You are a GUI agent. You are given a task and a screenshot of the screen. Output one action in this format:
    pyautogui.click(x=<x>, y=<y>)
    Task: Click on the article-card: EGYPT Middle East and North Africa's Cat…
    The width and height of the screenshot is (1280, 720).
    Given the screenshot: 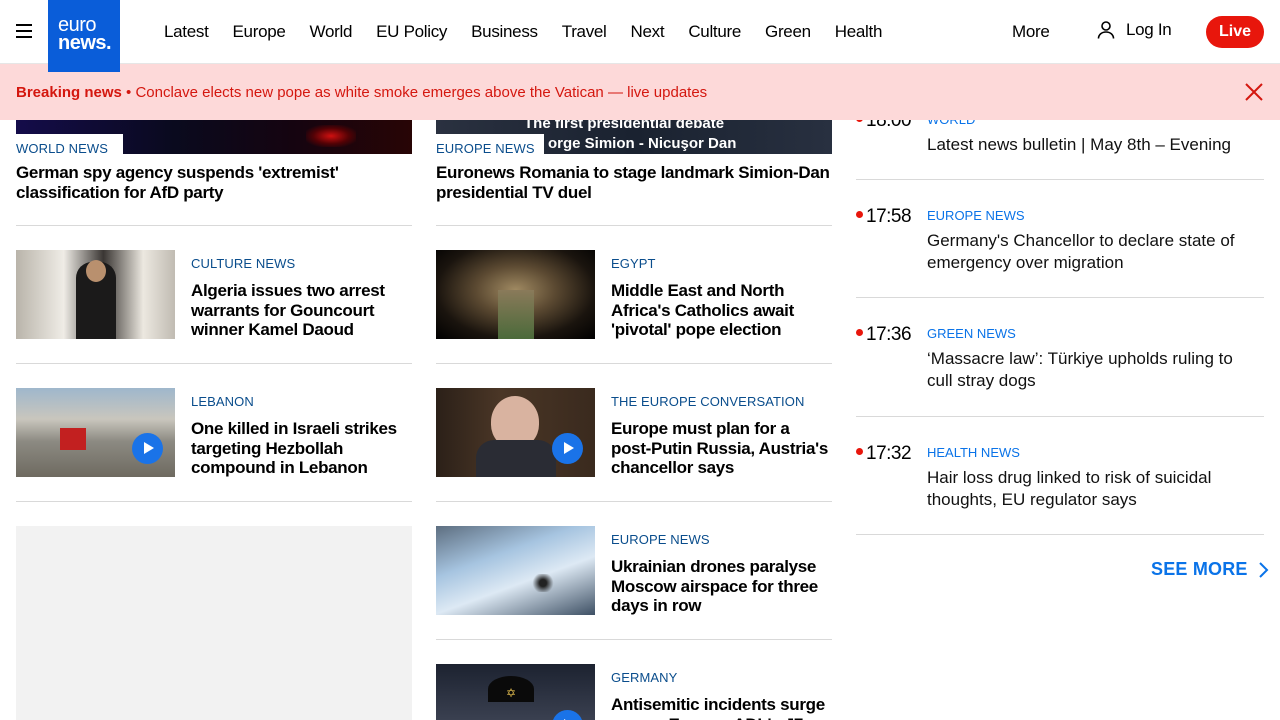 What is the action you would take?
    pyautogui.click(x=721, y=298)
    